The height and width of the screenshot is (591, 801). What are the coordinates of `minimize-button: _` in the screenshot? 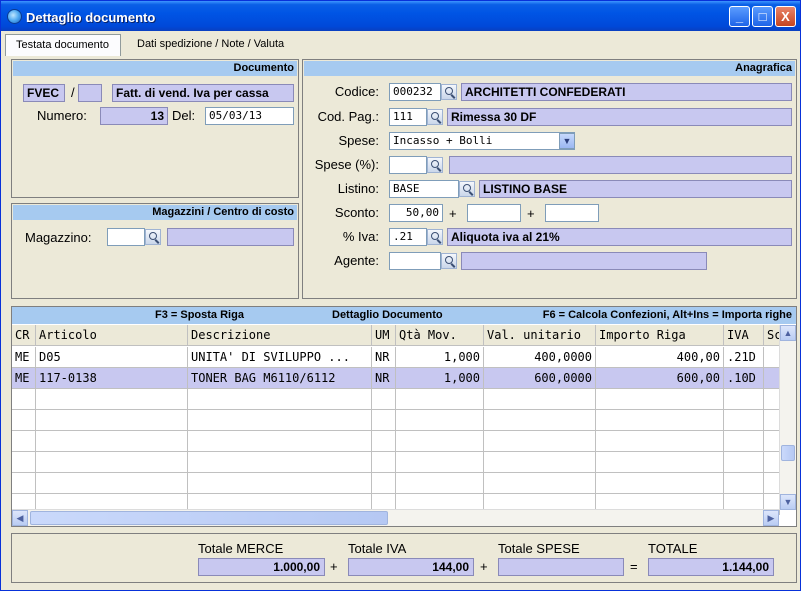 It's located at (739, 16).